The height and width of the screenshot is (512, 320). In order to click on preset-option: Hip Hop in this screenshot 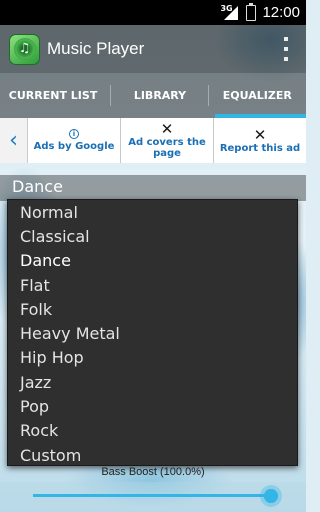, I will do `click(152, 358)`.